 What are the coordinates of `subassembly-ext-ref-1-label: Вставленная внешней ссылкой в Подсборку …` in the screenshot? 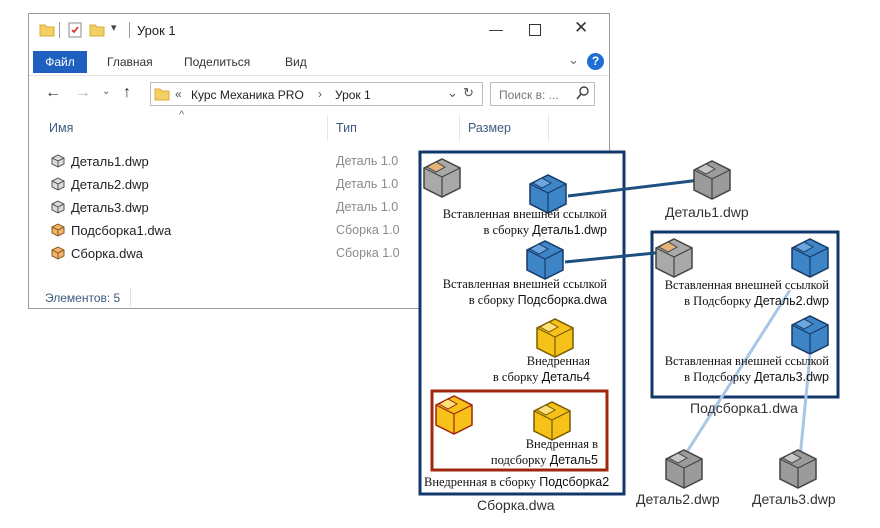 It's located at (740, 293).